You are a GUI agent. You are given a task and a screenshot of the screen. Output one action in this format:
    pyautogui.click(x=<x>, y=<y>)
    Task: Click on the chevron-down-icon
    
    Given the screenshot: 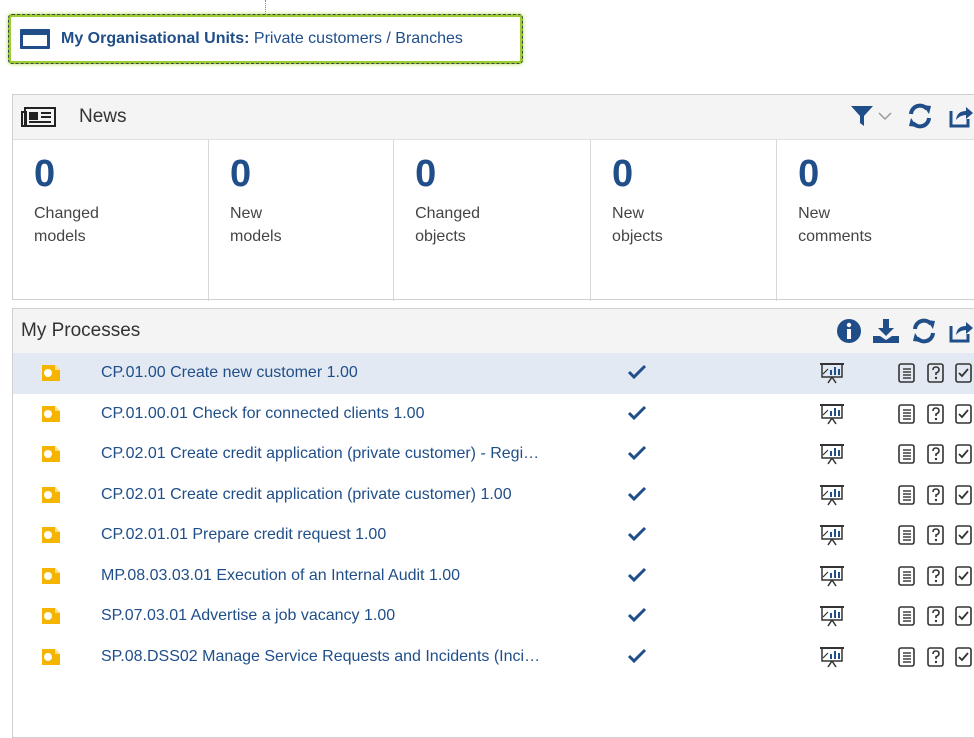 What is the action you would take?
    pyautogui.click(x=885, y=116)
    